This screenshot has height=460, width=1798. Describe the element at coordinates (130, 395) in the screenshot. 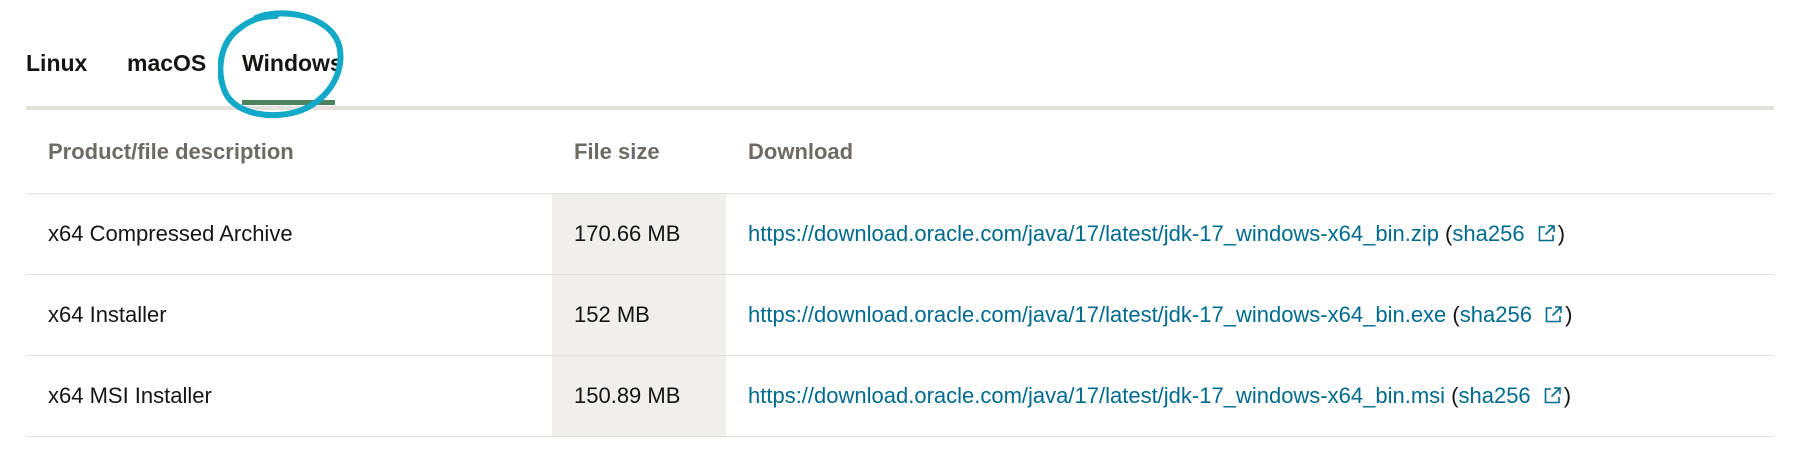

I see `file-description: x64 MSI Installer` at that location.